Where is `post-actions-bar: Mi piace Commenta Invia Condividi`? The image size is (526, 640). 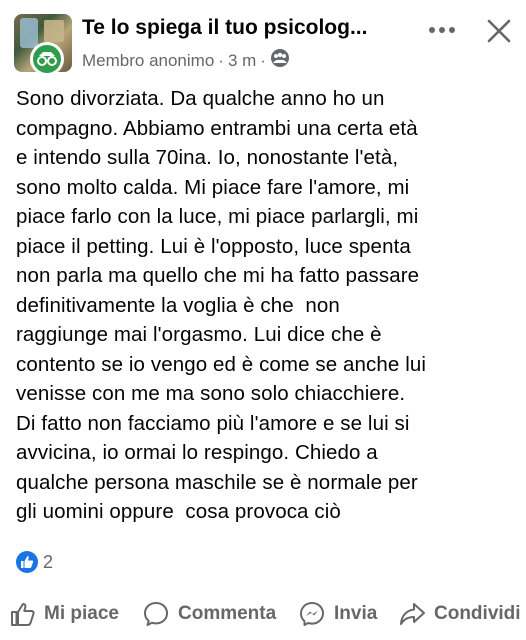
post-actions-bar: Mi piace Commenta Invia Condividi is located at coordinates (263, 614).